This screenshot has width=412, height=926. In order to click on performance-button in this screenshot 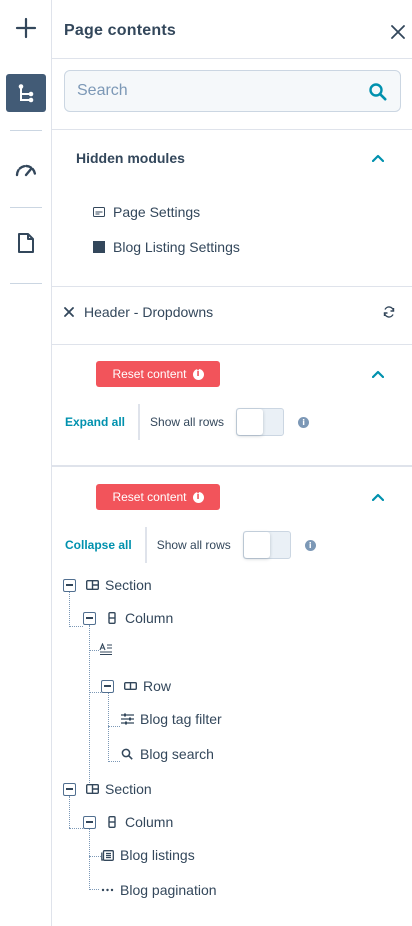, I will do `click(26, 169)`.